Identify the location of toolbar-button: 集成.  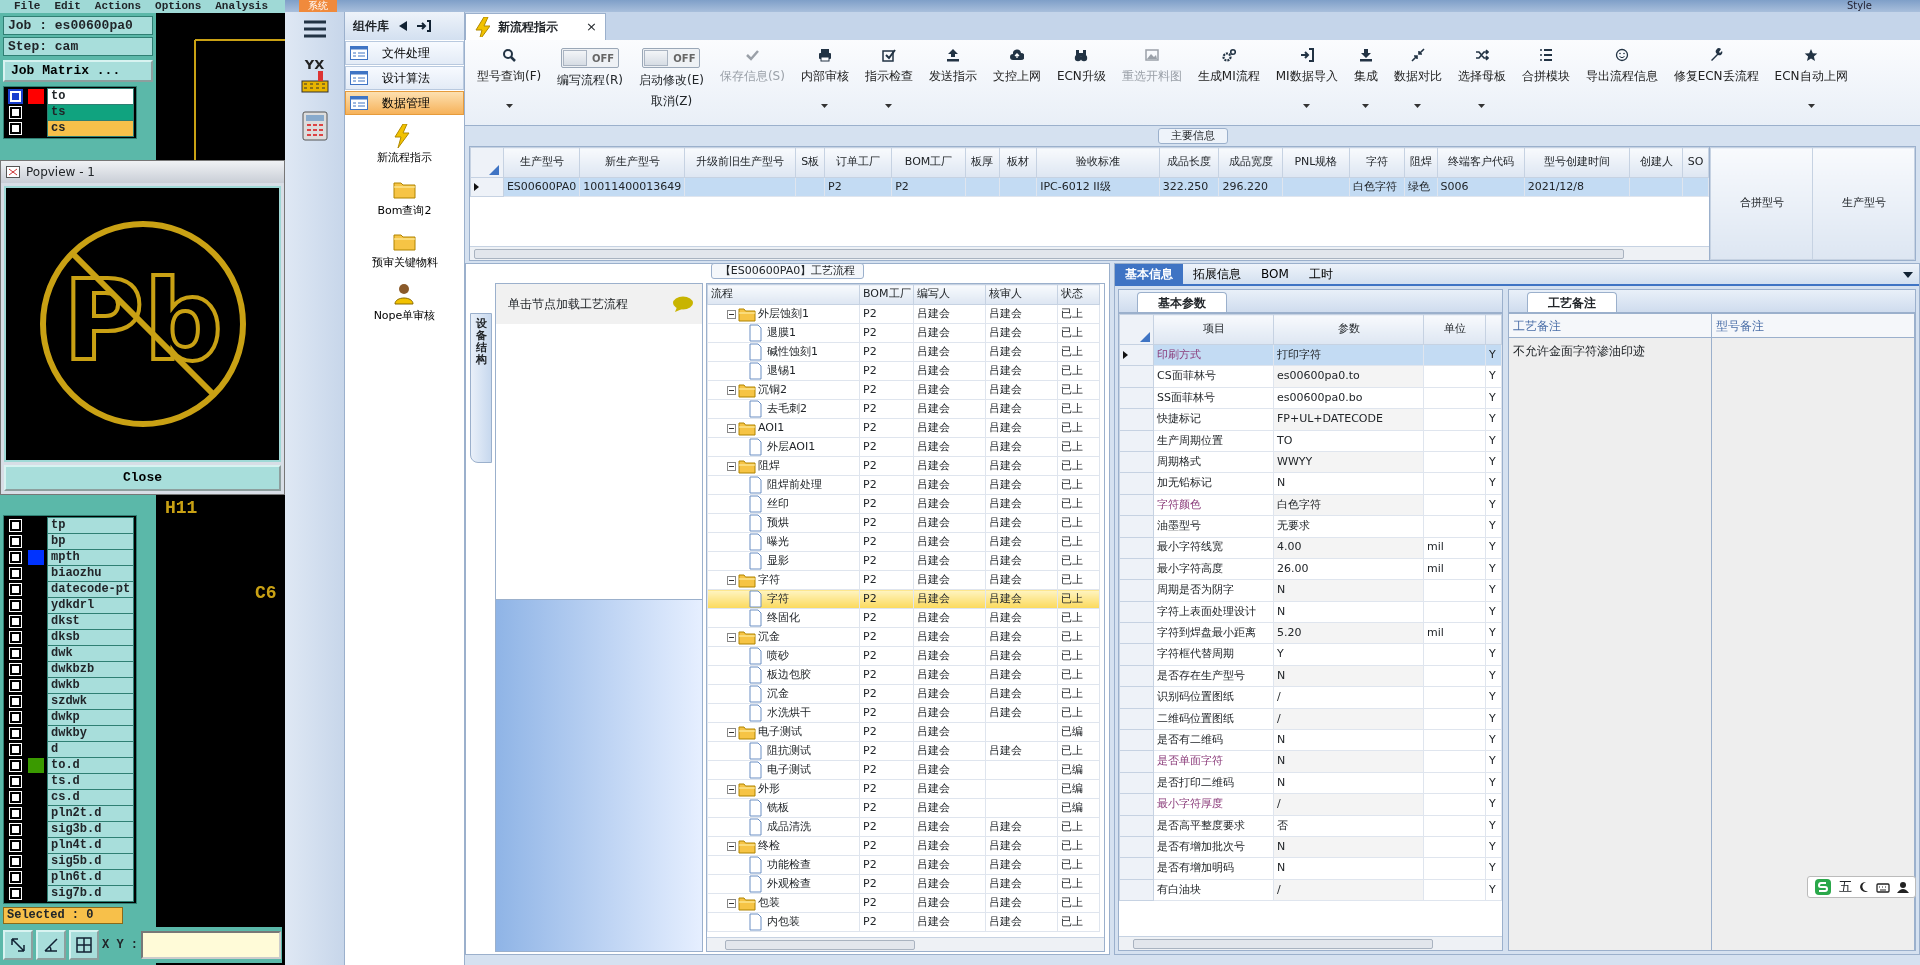
(1365, 78).